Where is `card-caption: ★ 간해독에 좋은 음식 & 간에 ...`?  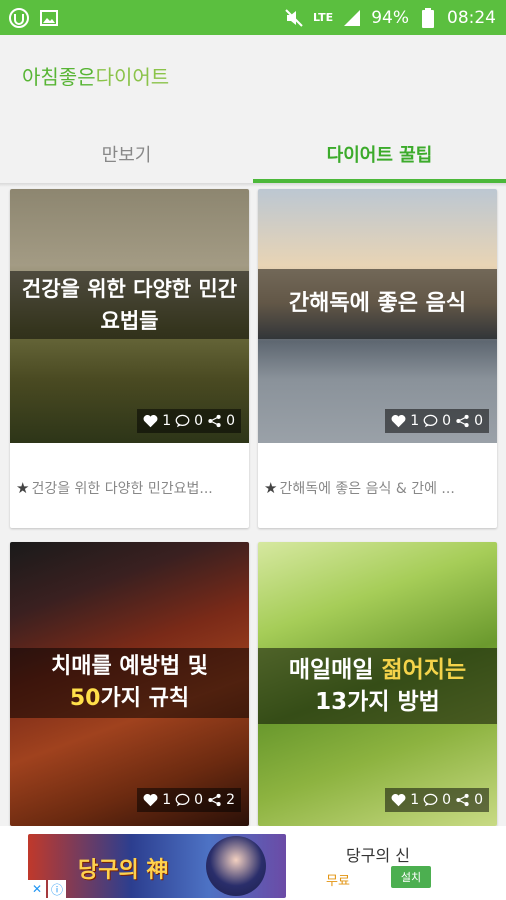 card-caption: ★ 간해독에 좋은 음식 & 간에 ... is located at coordinates (377, 488).